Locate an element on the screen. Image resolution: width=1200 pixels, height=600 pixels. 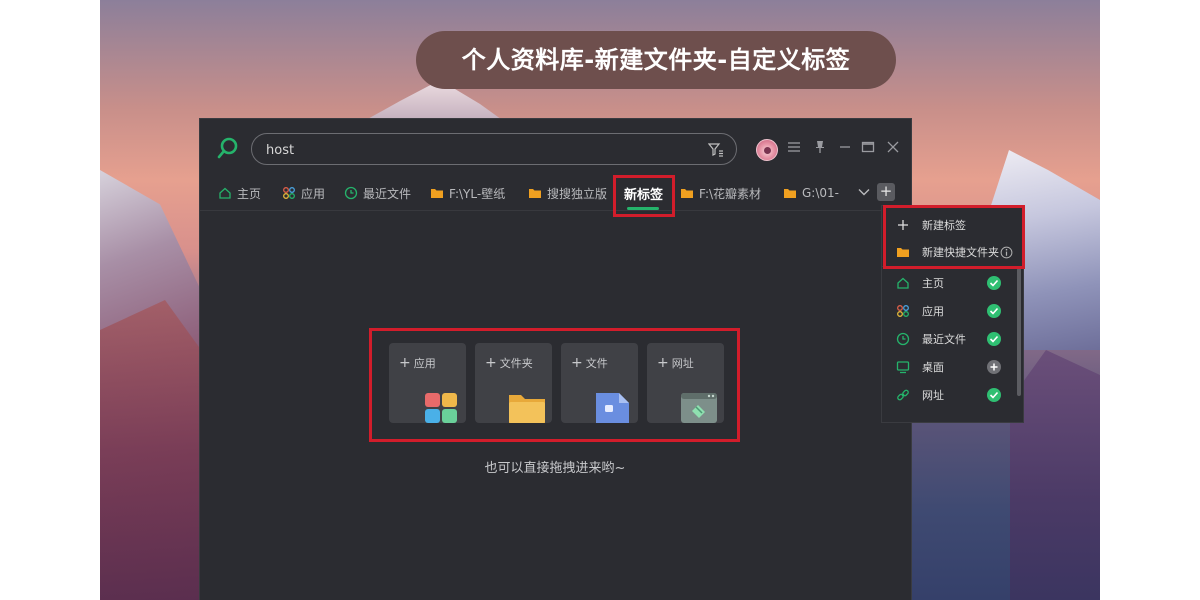
add-url-card: + 网址 is located at coordinates (685, 383).